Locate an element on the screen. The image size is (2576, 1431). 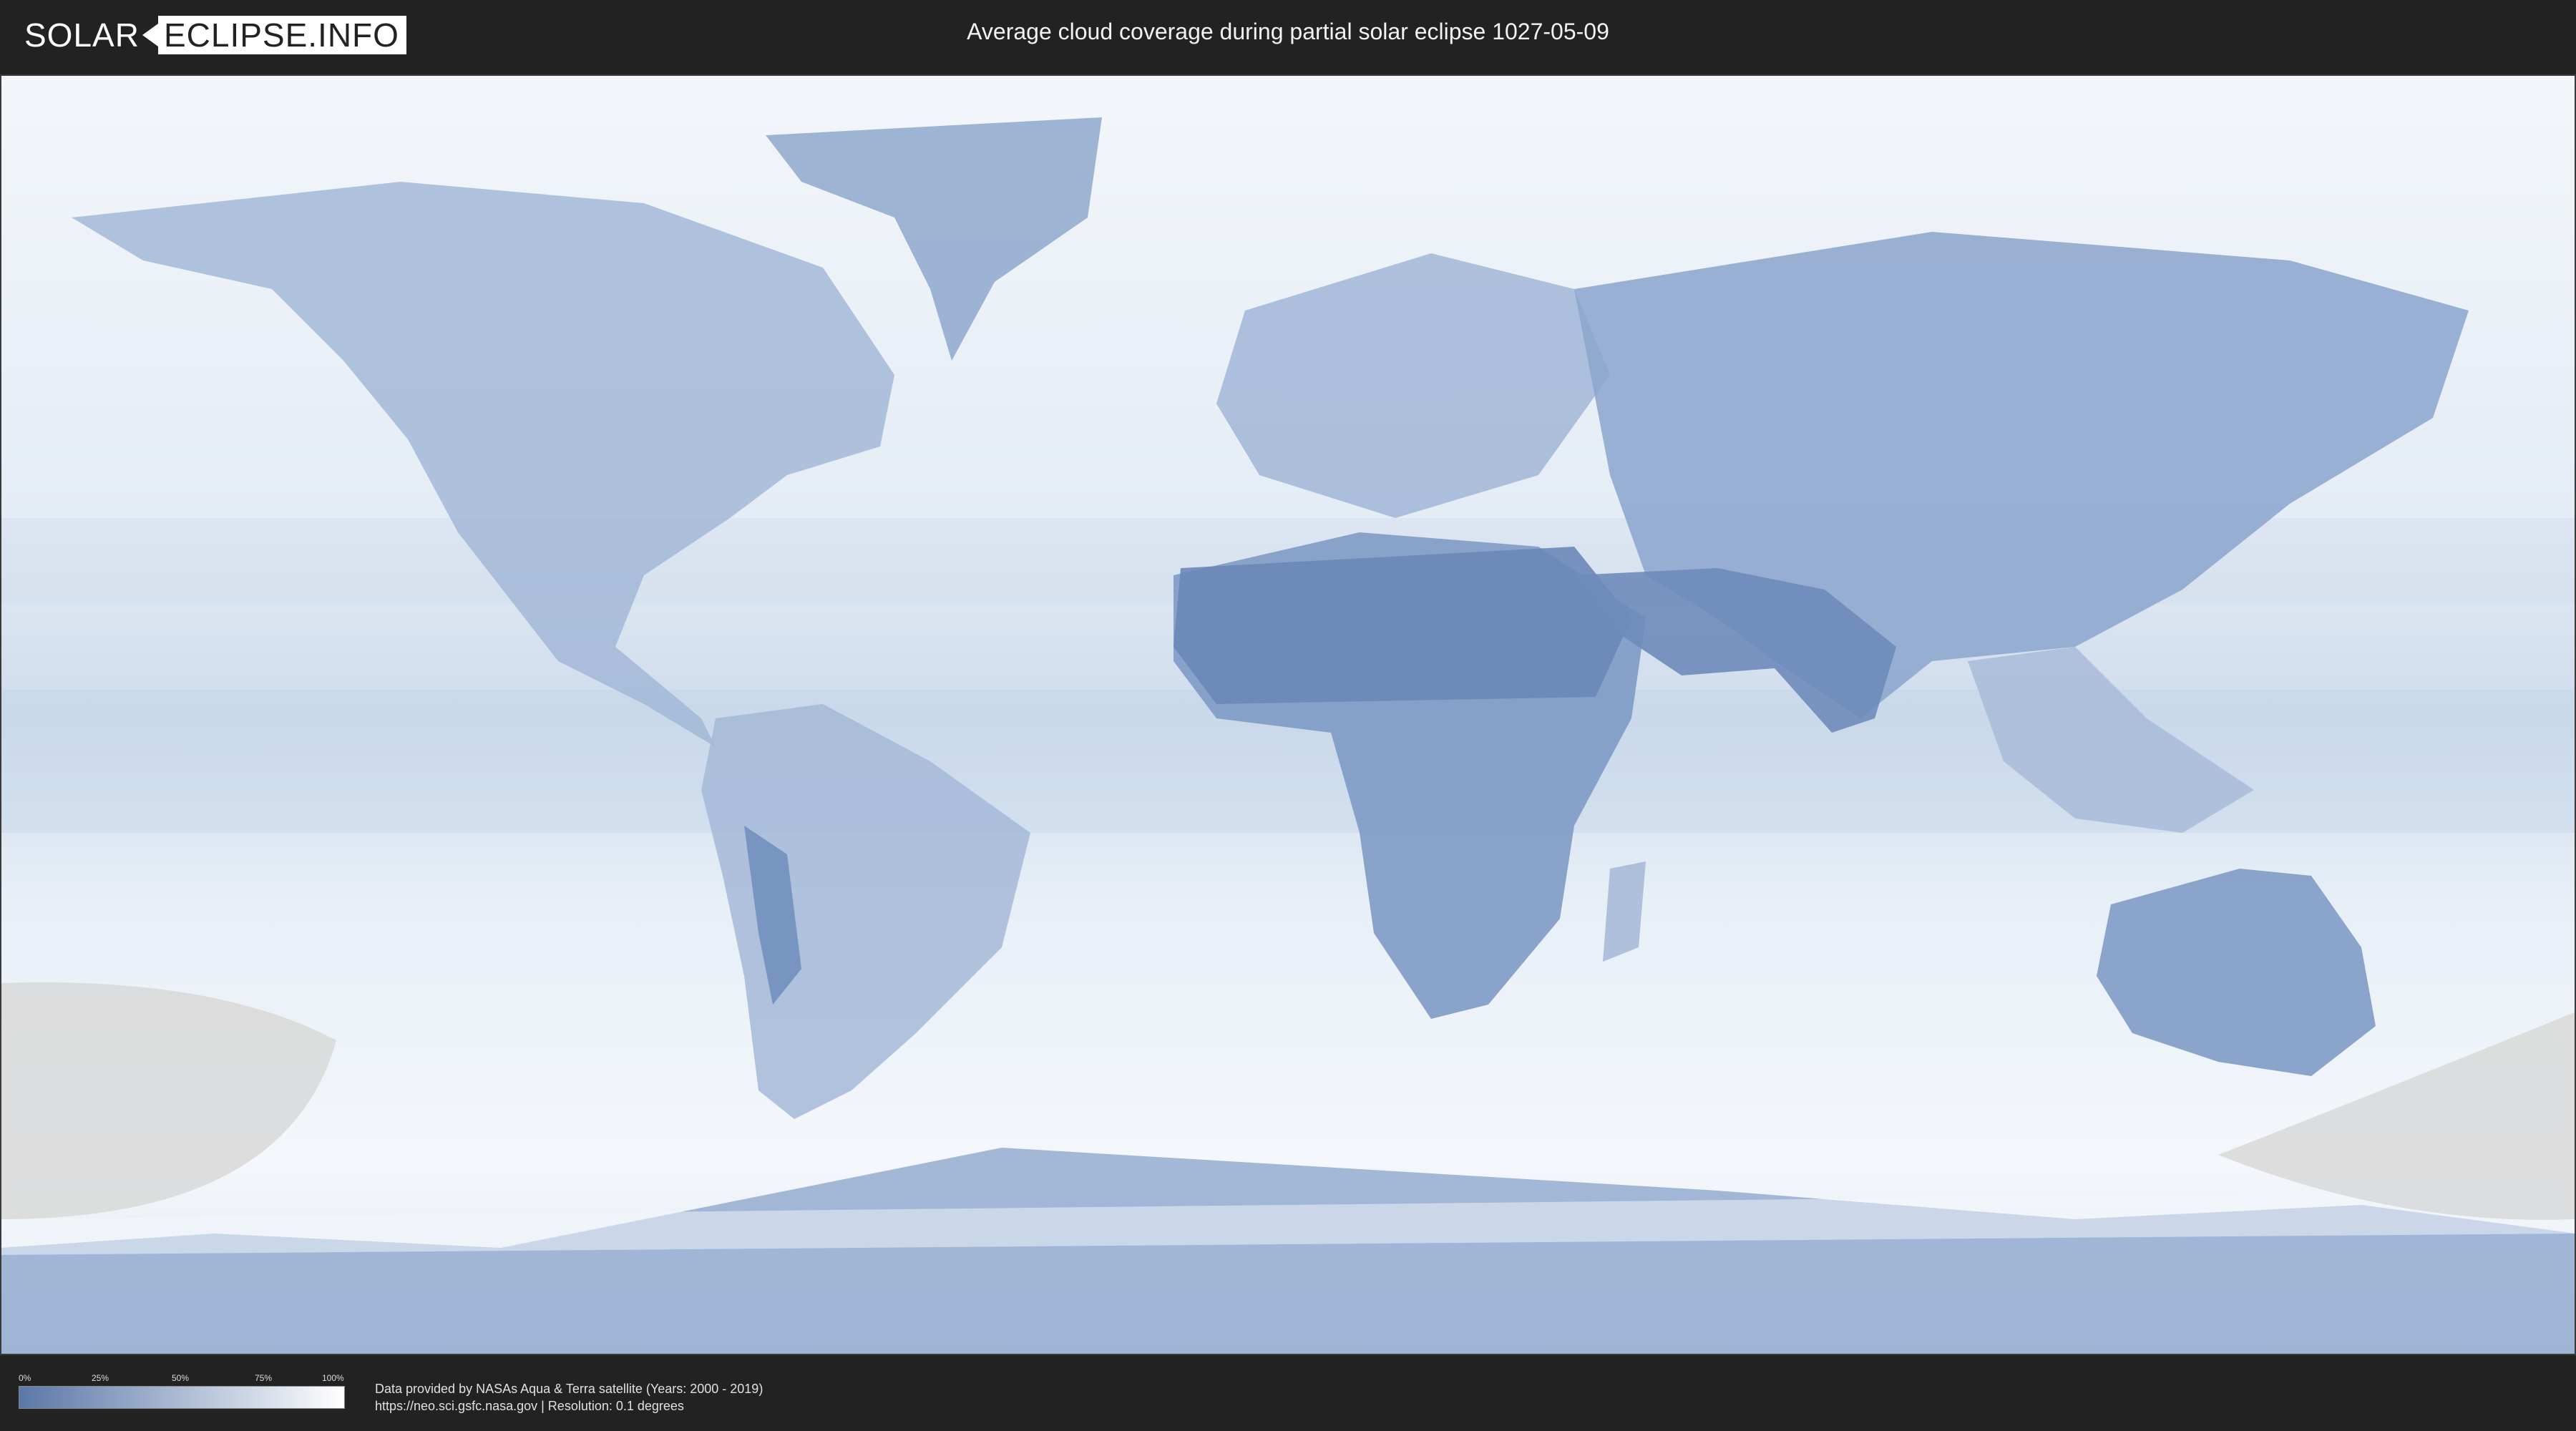
legend-tick-25: 25% is located at coordinates (100, 1378).